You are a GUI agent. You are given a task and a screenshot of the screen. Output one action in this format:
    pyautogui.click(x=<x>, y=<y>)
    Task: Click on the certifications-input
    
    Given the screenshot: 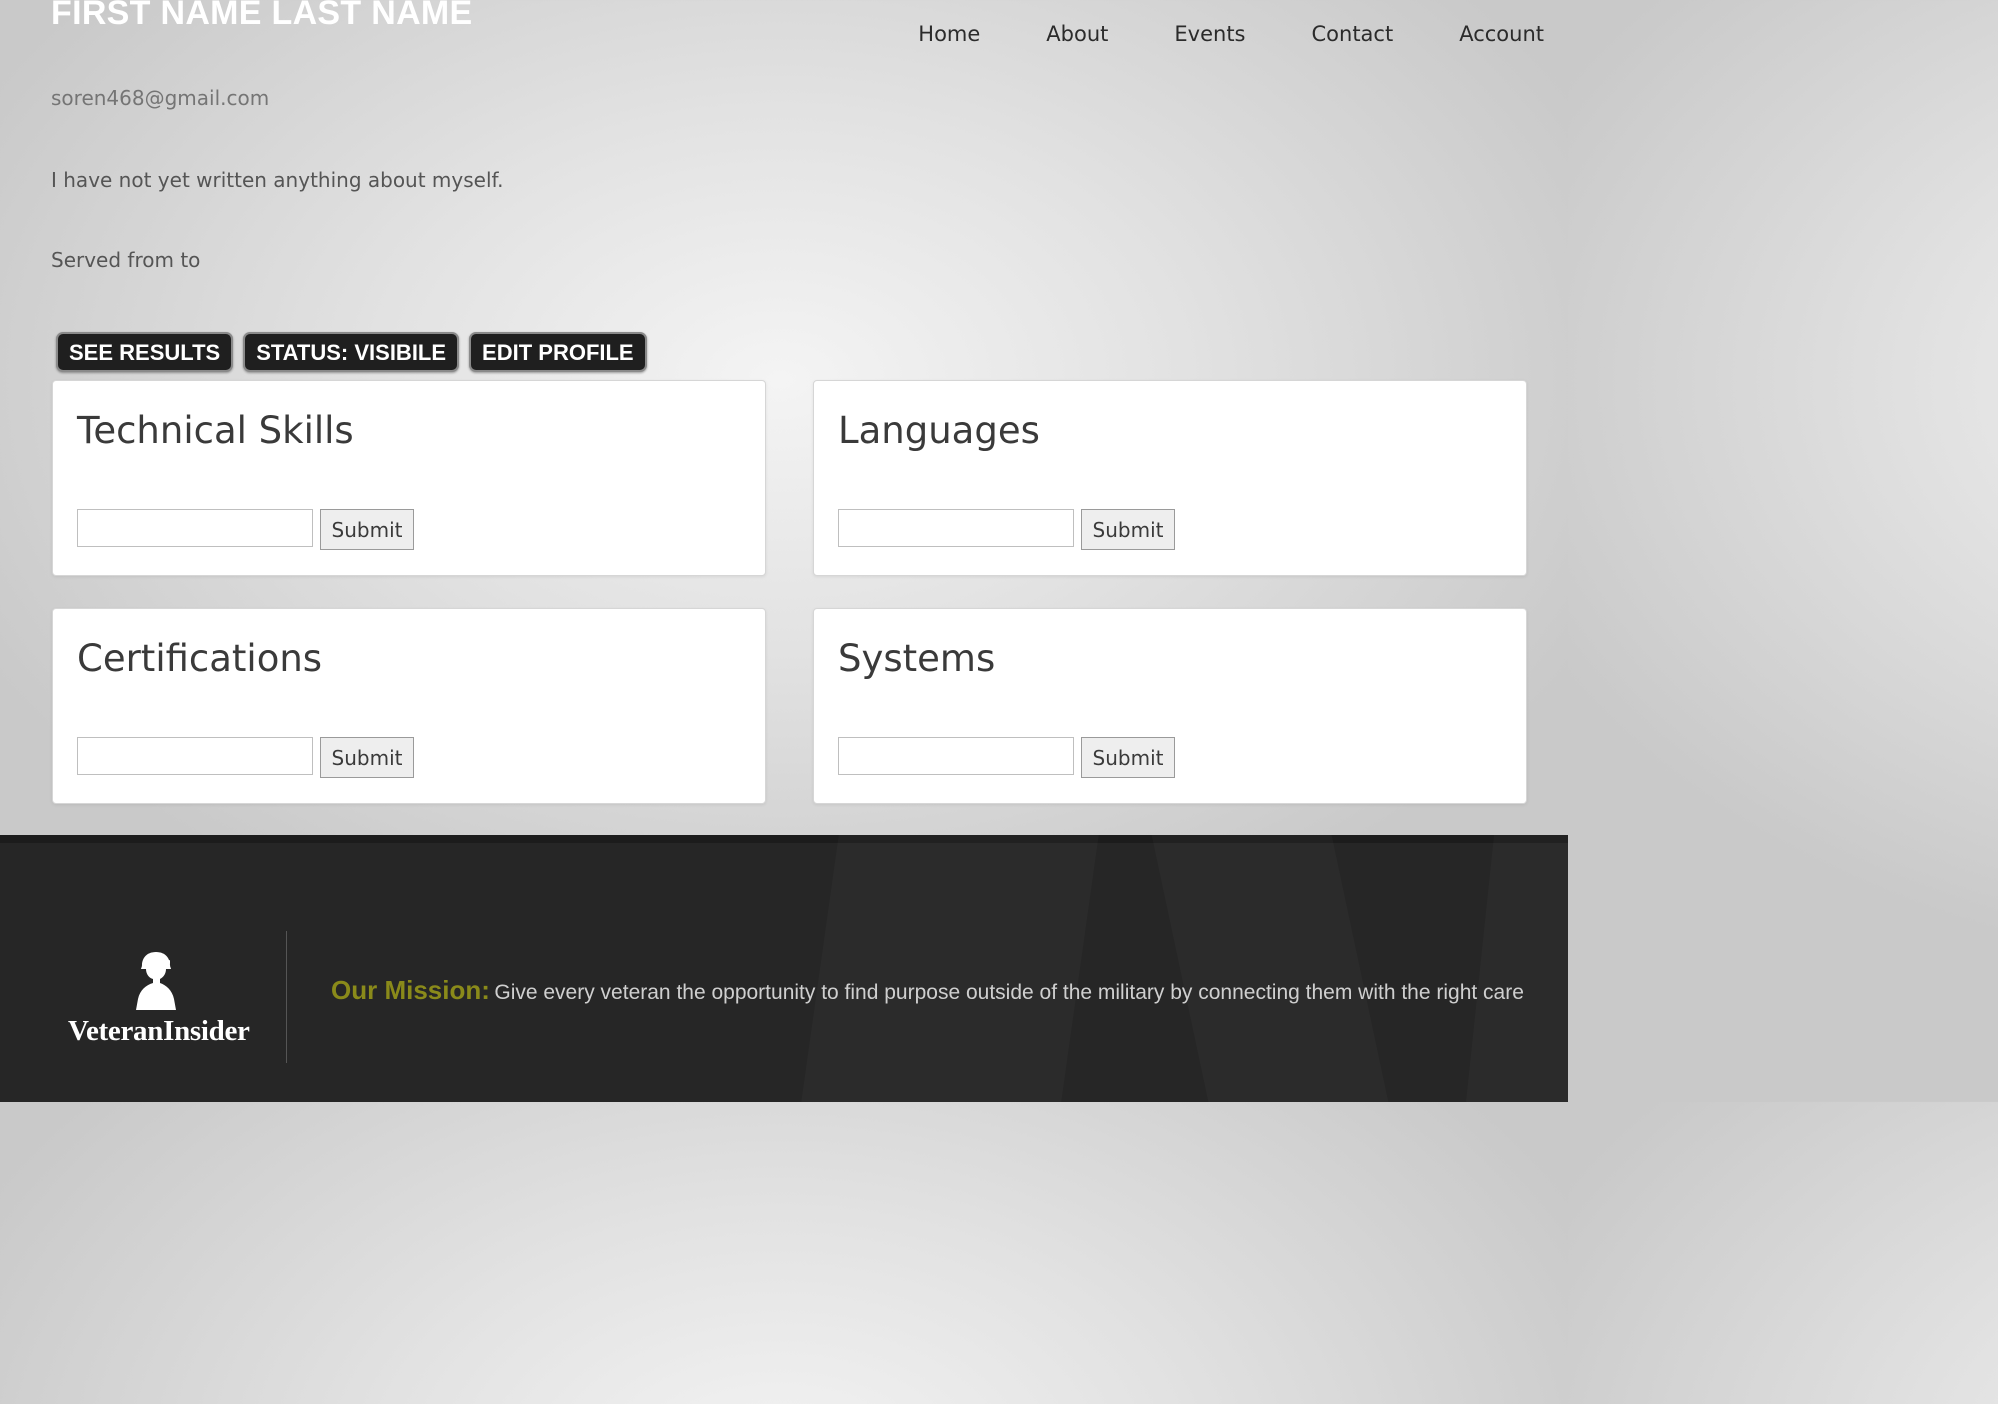 What is the action you would take?
    pyautogui.click(x=195, y=756)
    